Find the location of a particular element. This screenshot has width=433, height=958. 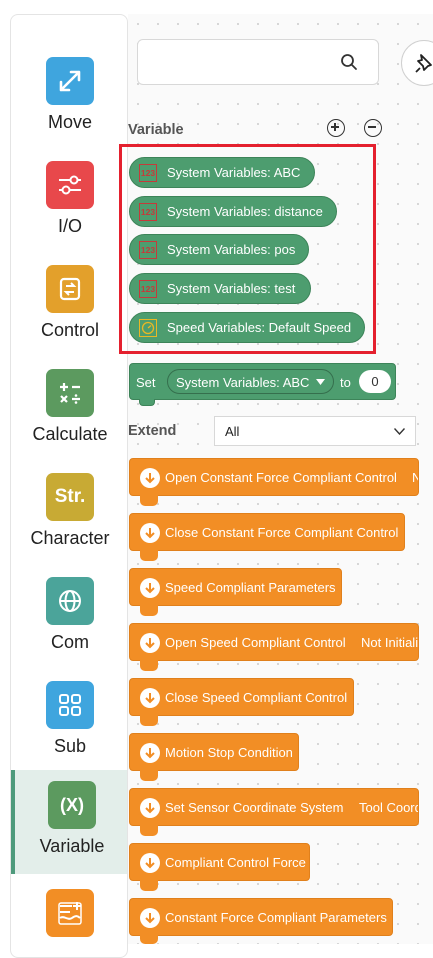

category-label: Calculate is located at coordinates (70, 434).